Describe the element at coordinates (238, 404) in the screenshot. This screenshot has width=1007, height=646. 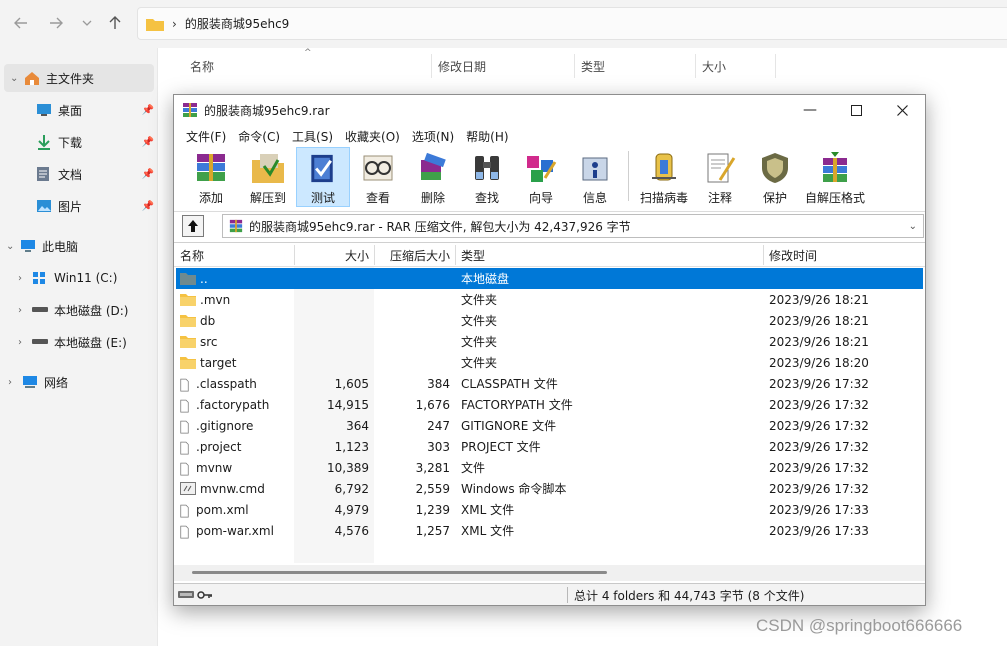
I see `cell-name: .factorypath` at that location.